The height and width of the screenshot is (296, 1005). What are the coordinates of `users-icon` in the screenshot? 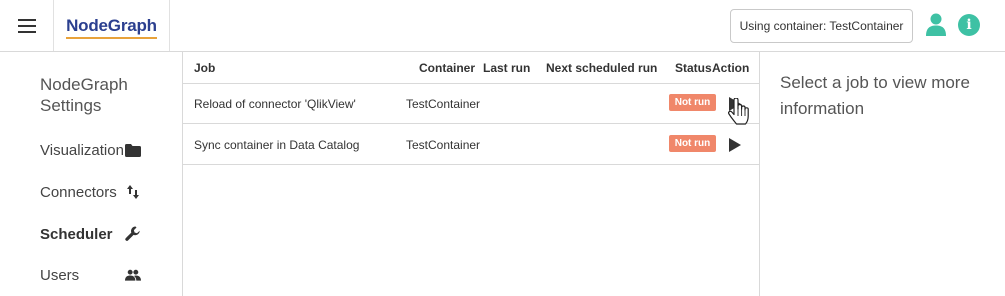 It's located at (133, 275).